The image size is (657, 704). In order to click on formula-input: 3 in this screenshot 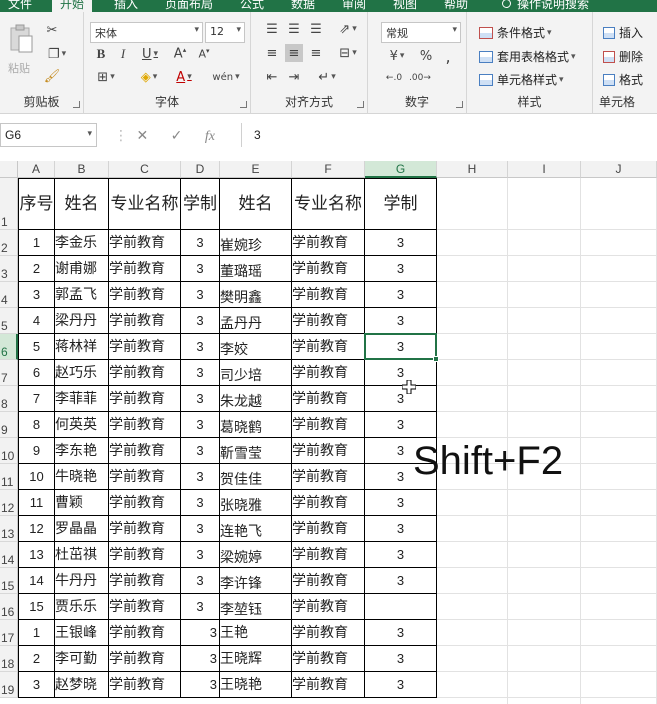, I will do `click(449, 135)`.